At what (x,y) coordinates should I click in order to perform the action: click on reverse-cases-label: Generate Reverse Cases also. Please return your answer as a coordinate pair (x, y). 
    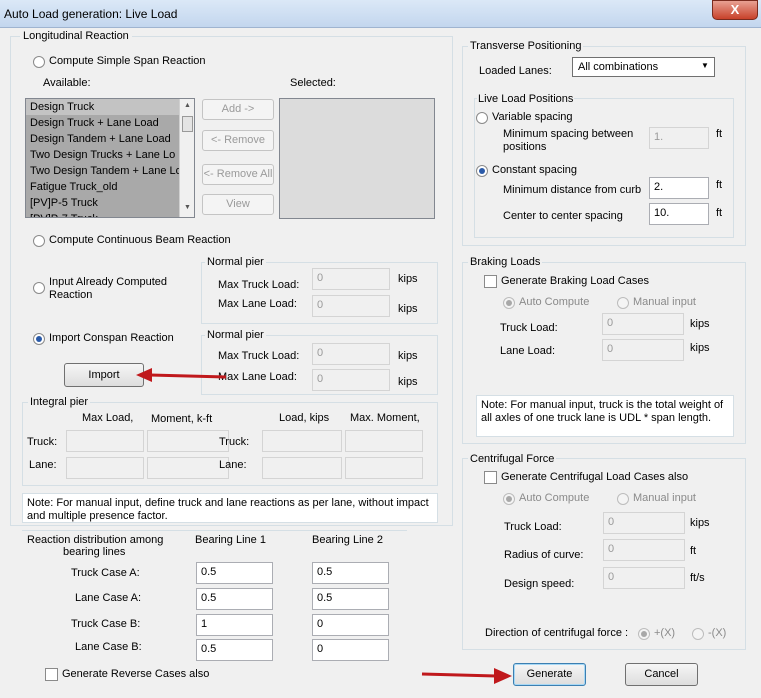
    Looking at the image, I should click on (136, 674).